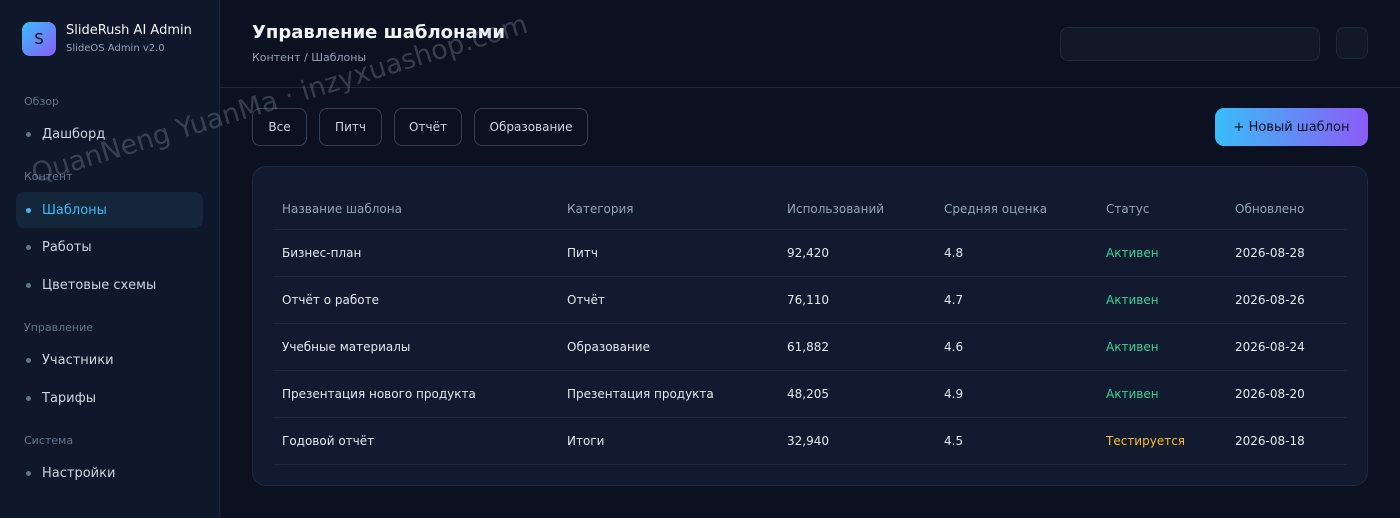  I want to click on category-cell: Образование, so click(608, 347).